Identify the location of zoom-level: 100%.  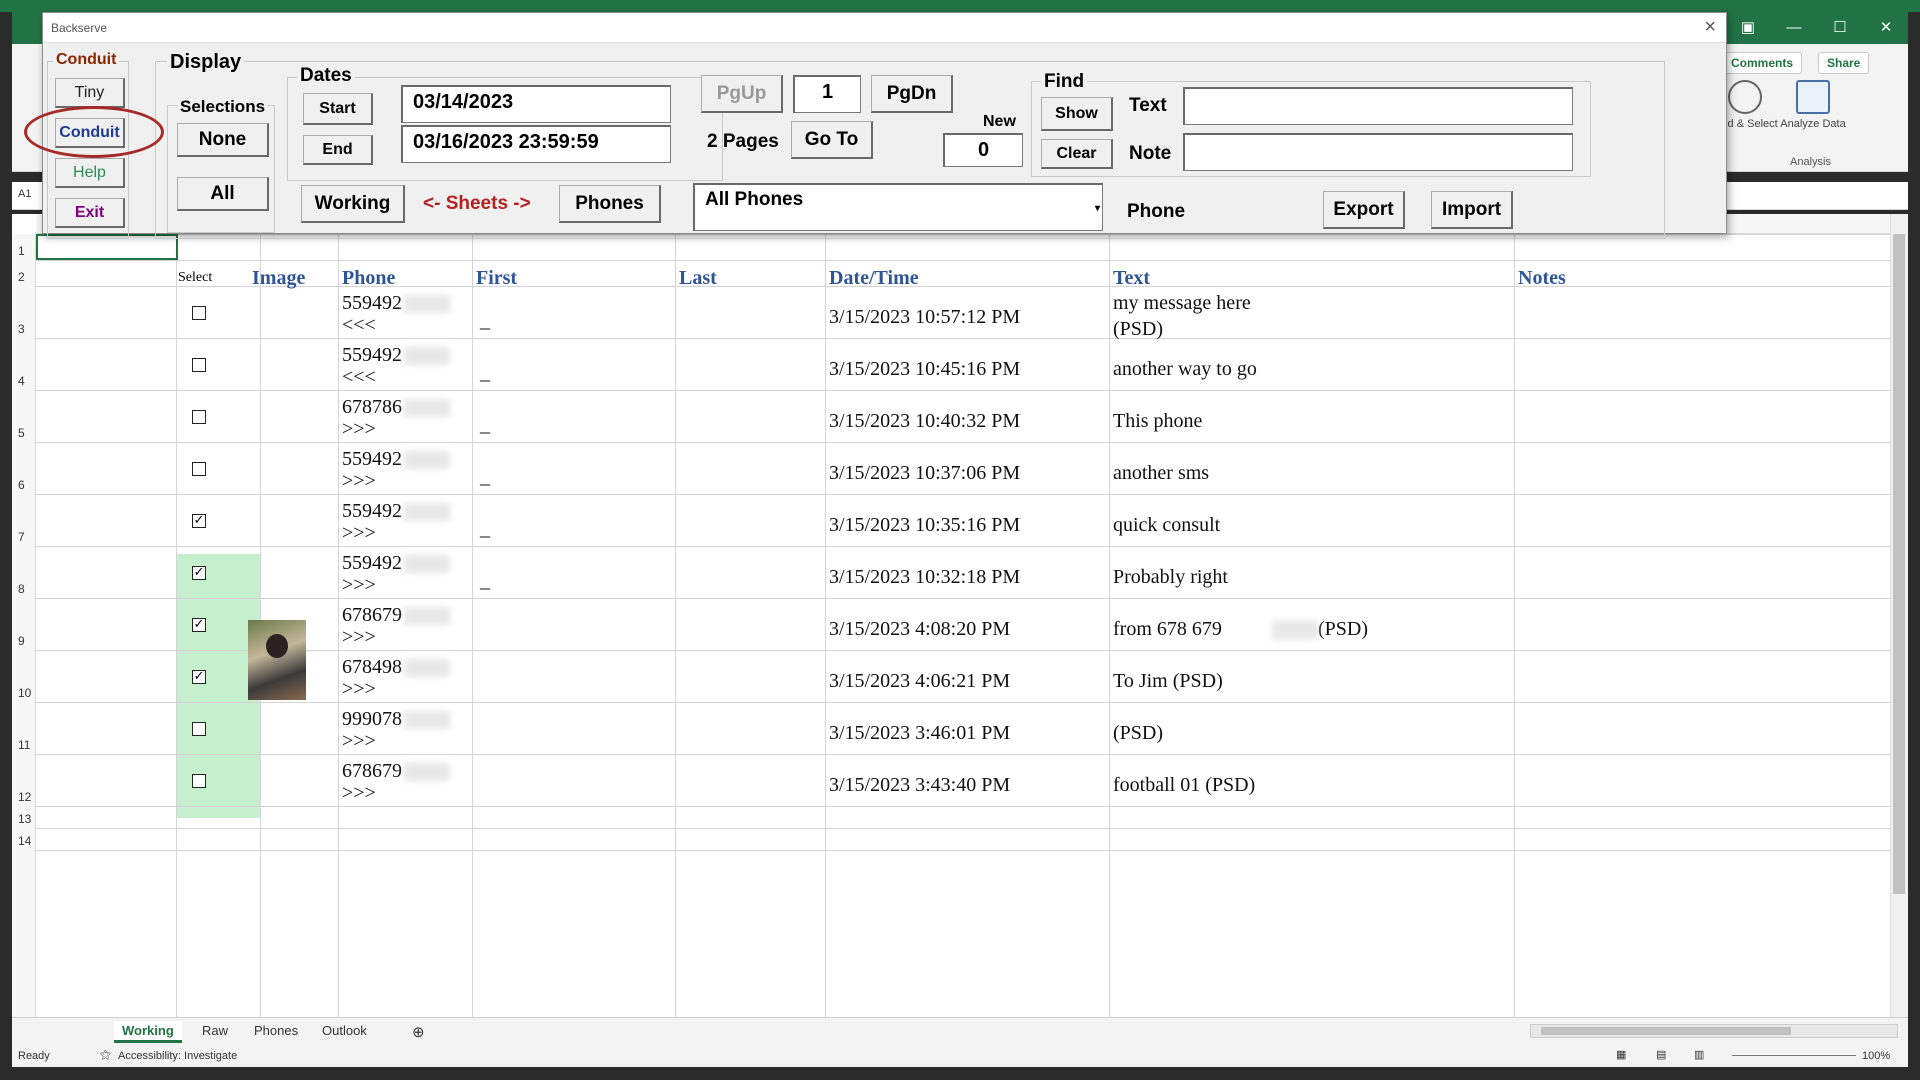
(1876, 1056).